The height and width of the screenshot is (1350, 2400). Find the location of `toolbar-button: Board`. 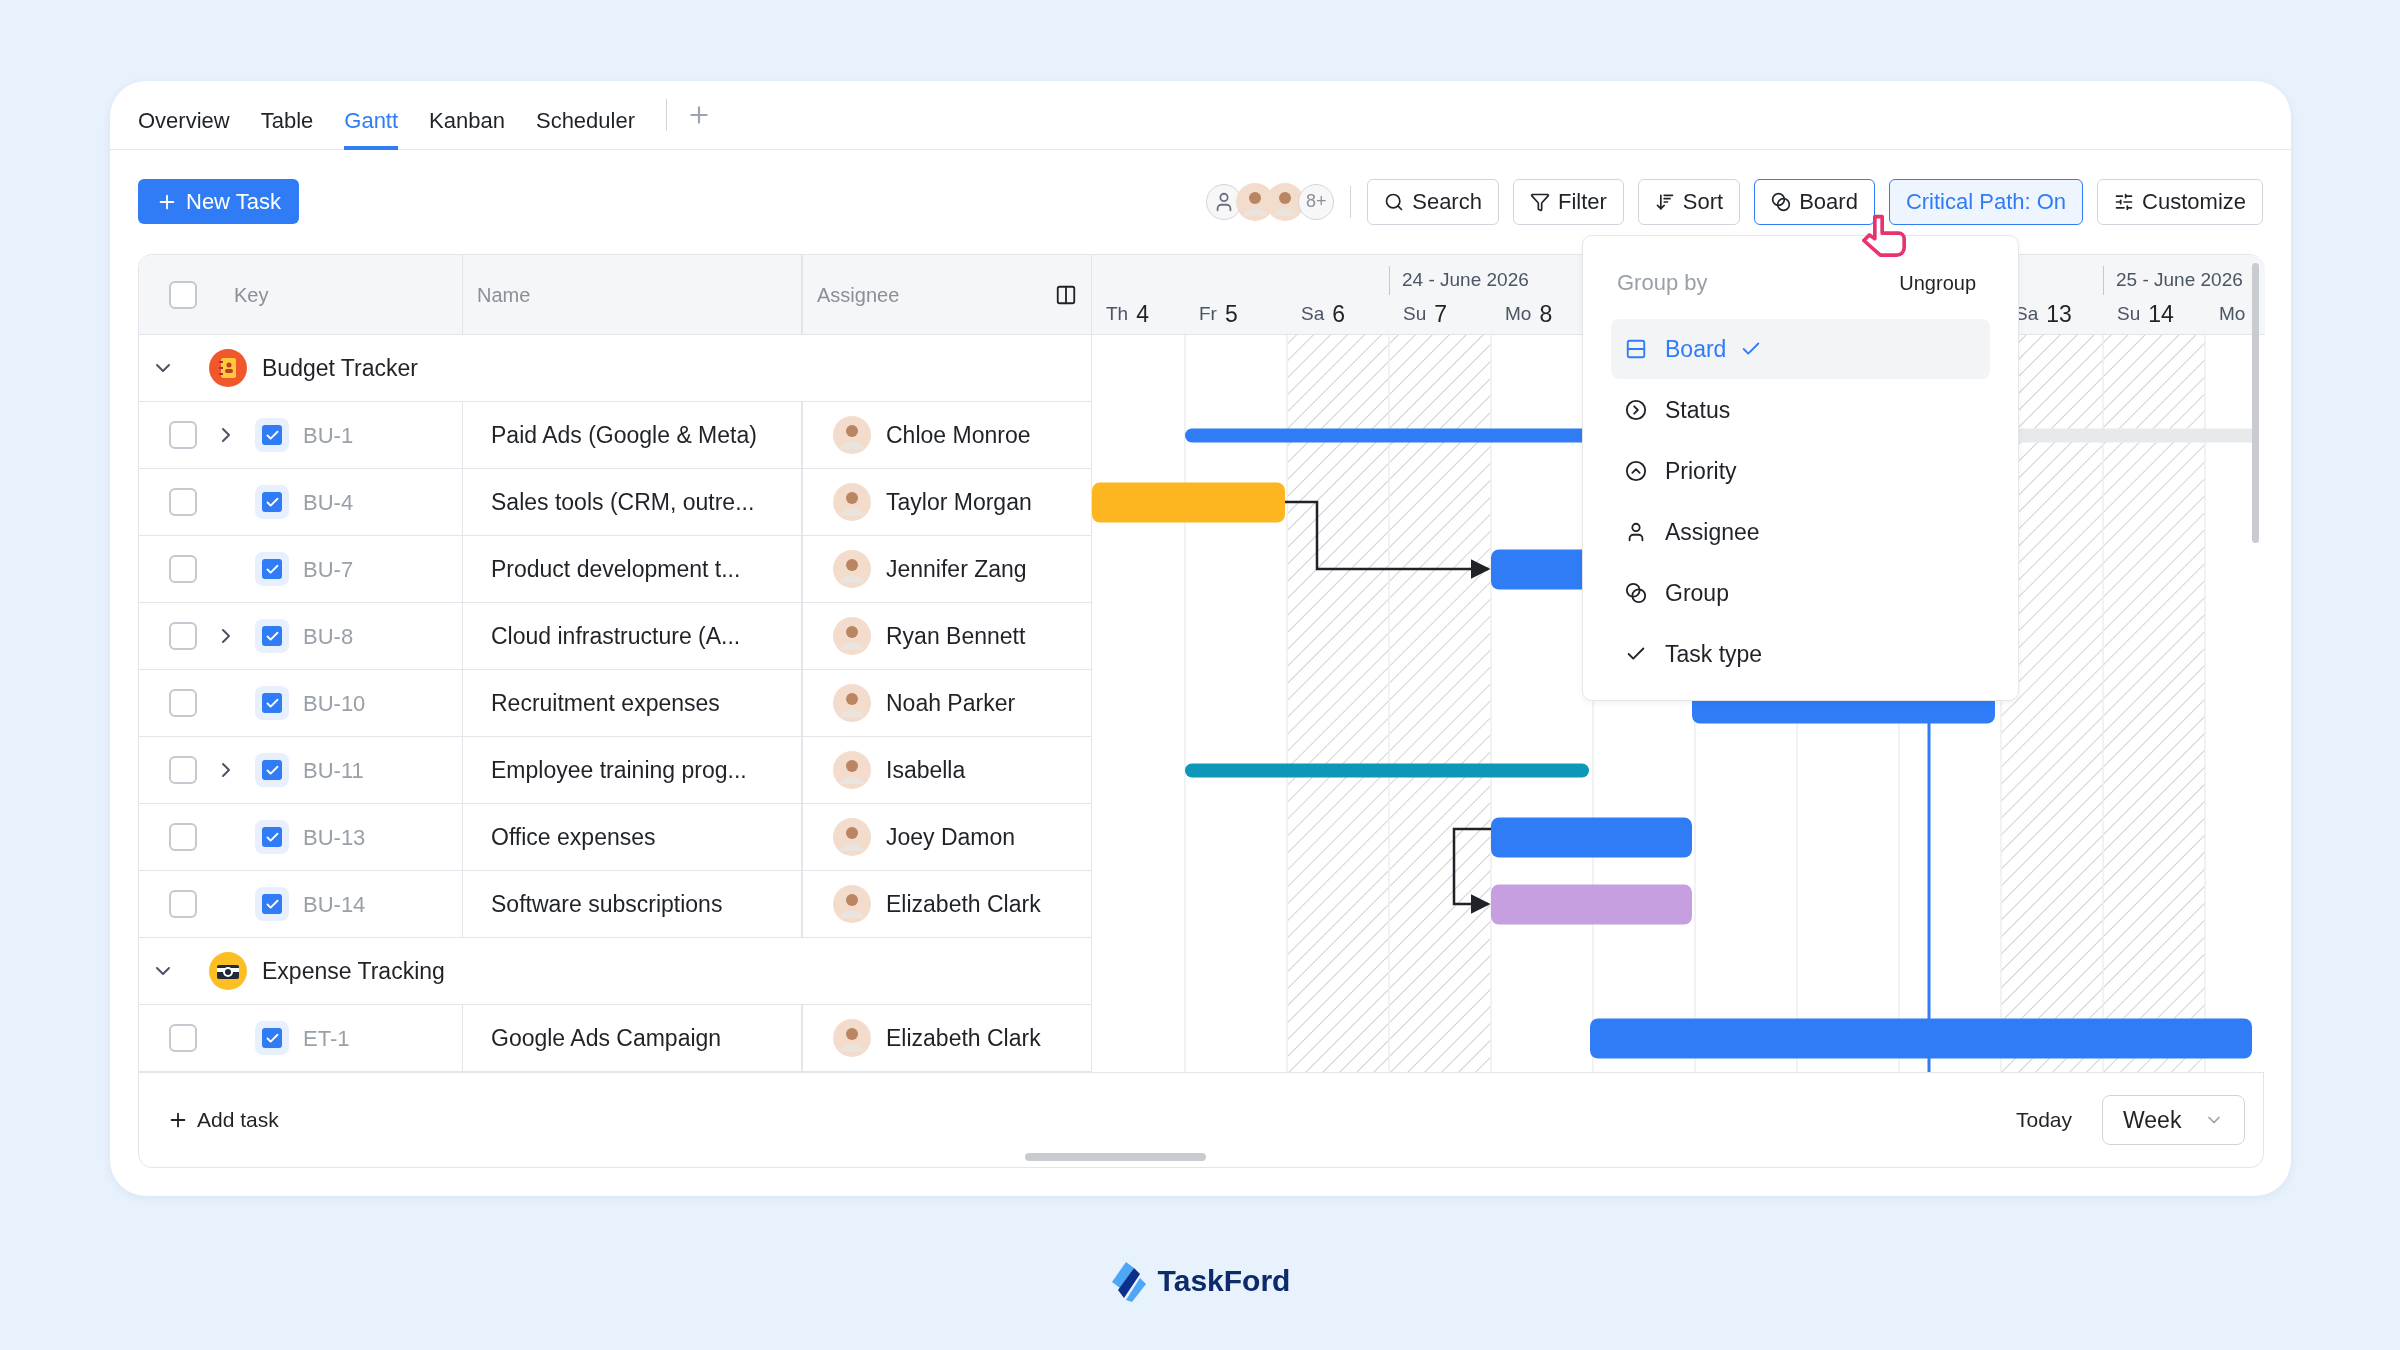

toolbar-button: Board is located at coordinates (1814, 201).